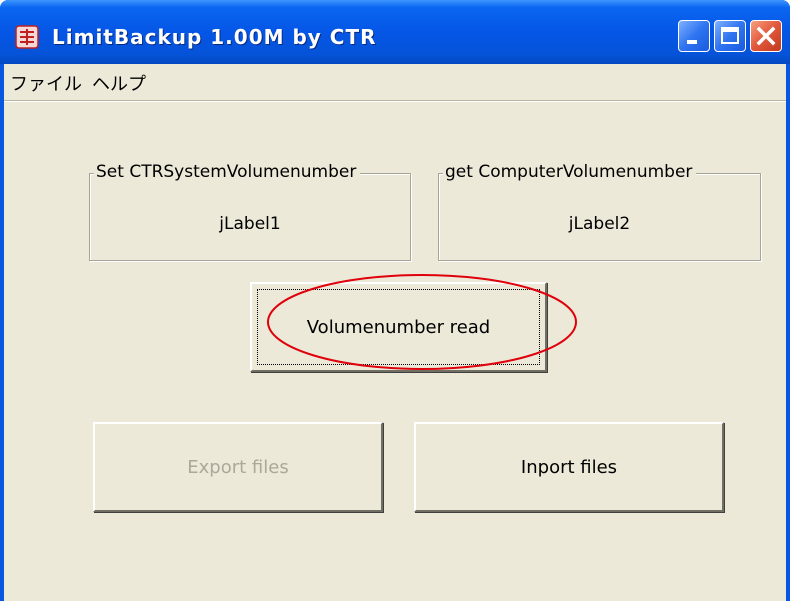 This screenshot has width=795, height=601. I want to click on close-button, so click(766, 36).